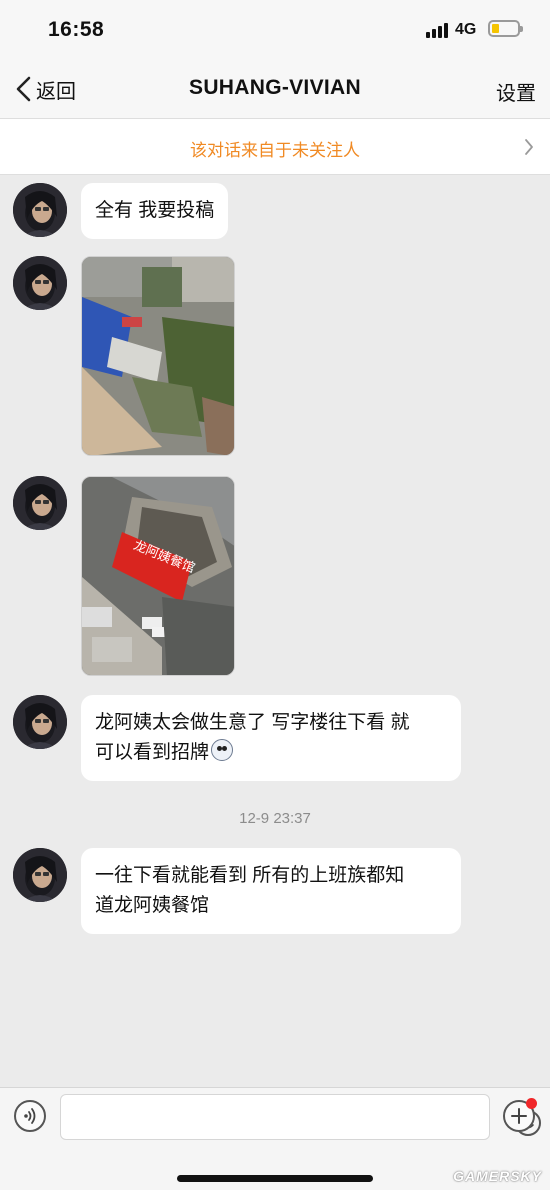  I want to click on photo-message: 龙阿姨餐馆, so click(158, 576).